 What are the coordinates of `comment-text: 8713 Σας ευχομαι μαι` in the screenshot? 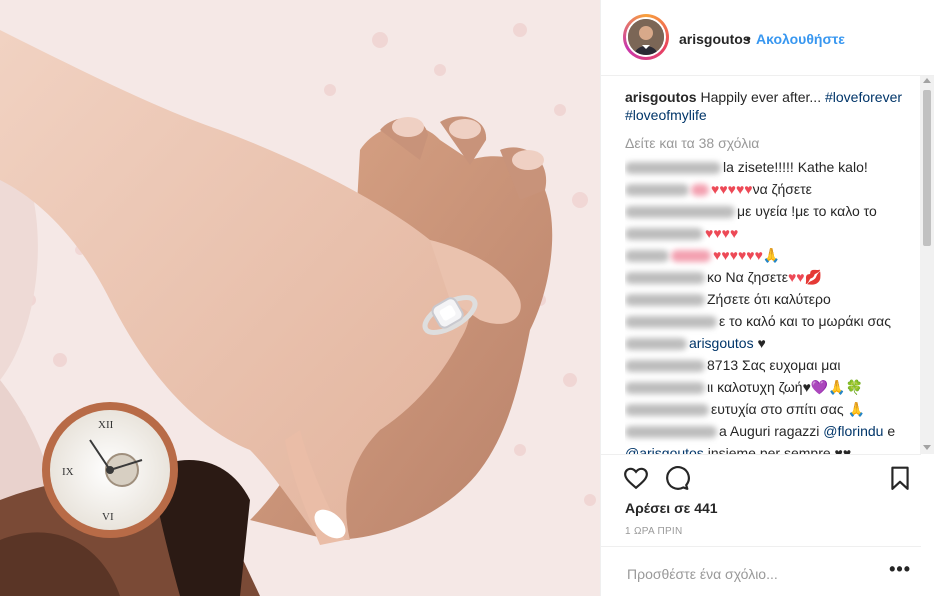 It's located at (774, 365).